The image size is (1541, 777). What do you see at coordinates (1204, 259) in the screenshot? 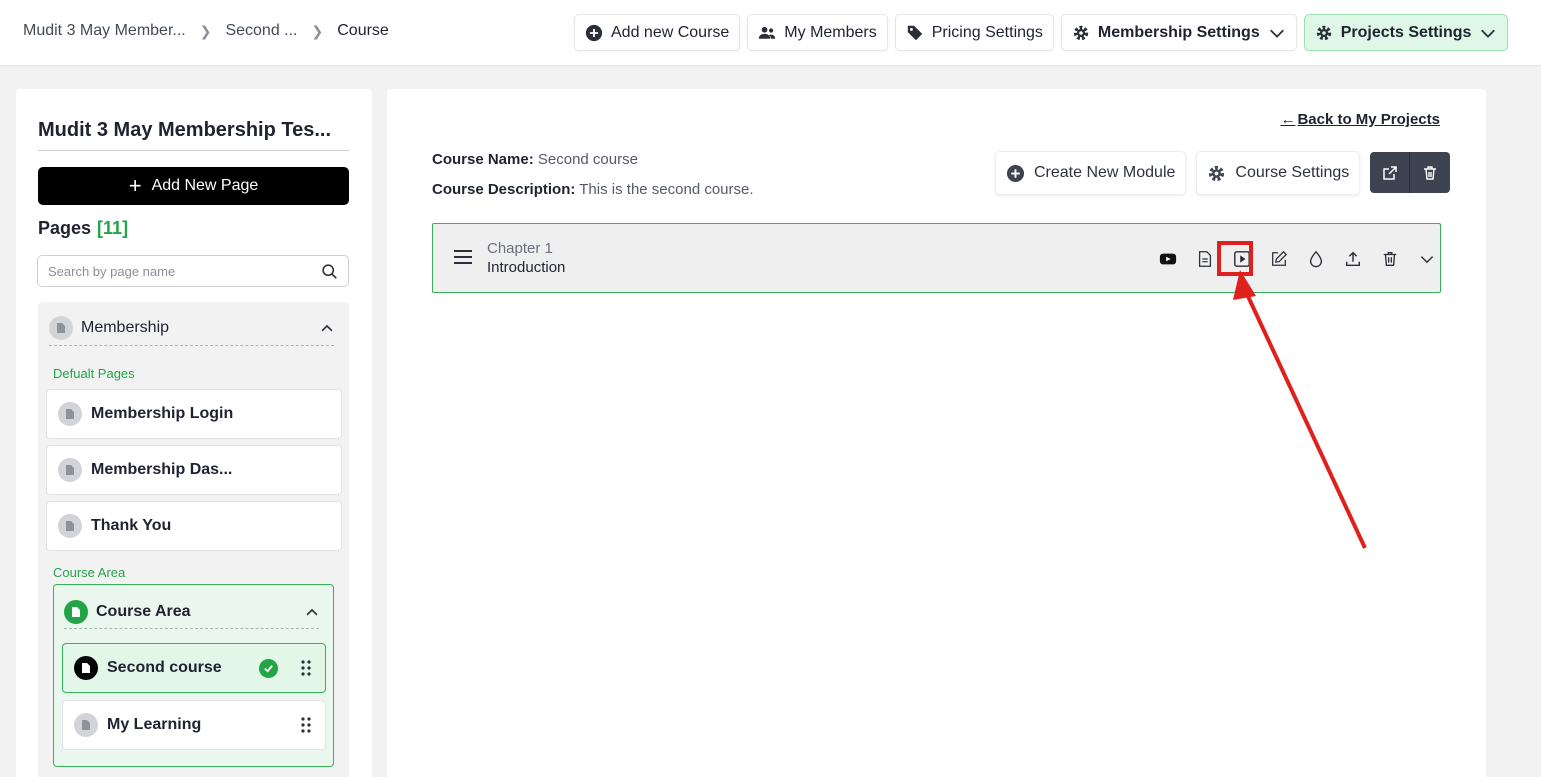
I see `document-icon` at bounding box center [1204, 259].